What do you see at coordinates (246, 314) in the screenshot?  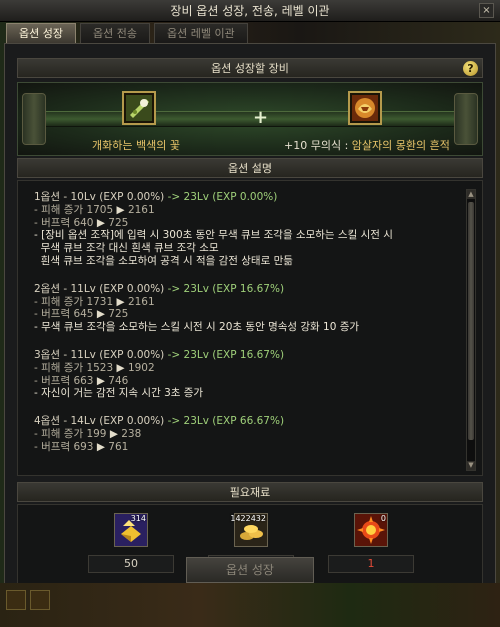 I see `option-stat-line: - 버프력 645 ▶ 725` at bounding box center [246, 314].